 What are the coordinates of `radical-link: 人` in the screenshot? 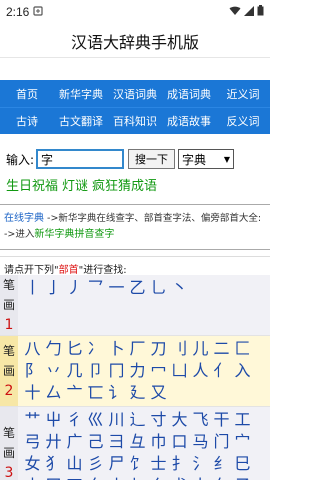 It's located at (200, 371).